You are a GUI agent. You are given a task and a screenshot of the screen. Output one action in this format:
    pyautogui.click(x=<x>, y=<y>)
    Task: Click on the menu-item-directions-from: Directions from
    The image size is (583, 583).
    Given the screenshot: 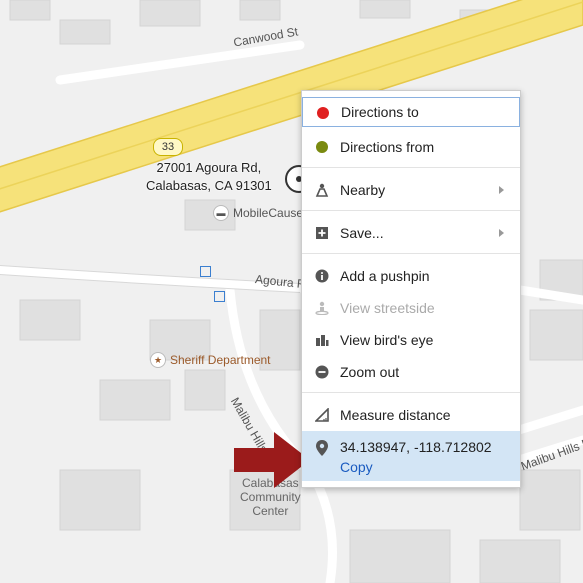 What is the action you would take?
    pyautogui.click(x=411, y=147)
    